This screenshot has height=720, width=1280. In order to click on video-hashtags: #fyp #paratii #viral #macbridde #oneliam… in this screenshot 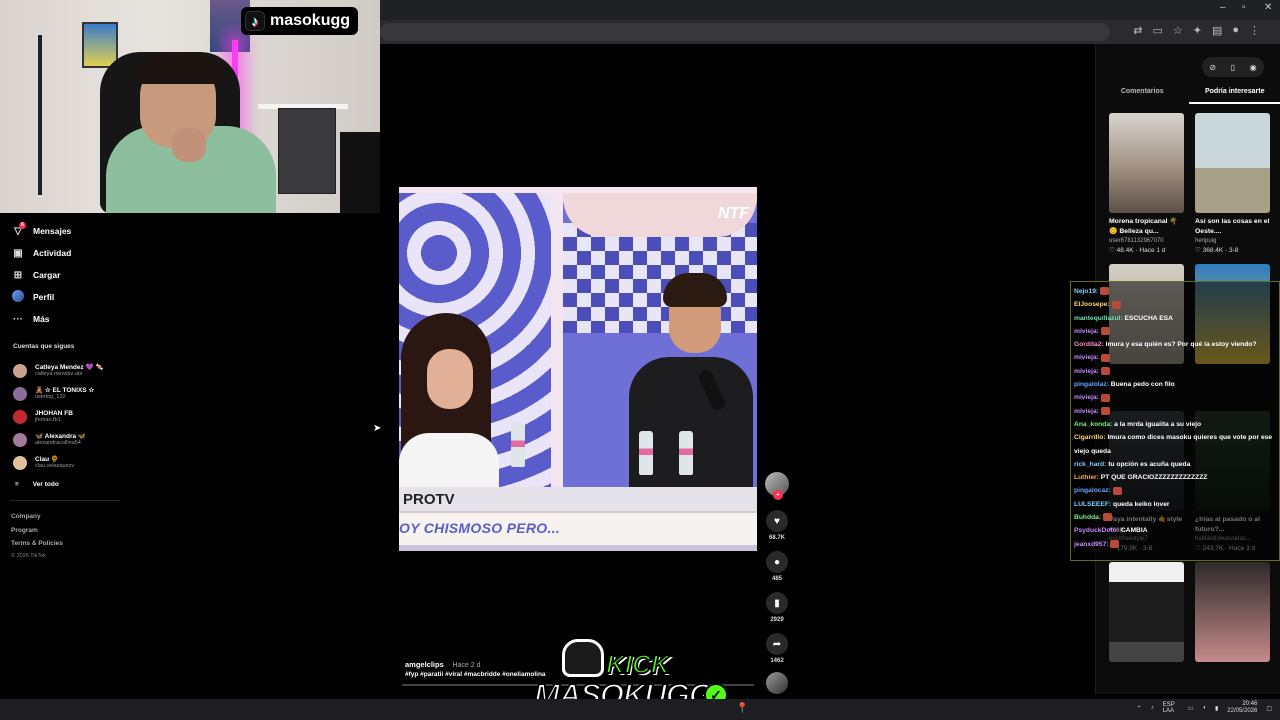, I will do `click(475, 674)`.